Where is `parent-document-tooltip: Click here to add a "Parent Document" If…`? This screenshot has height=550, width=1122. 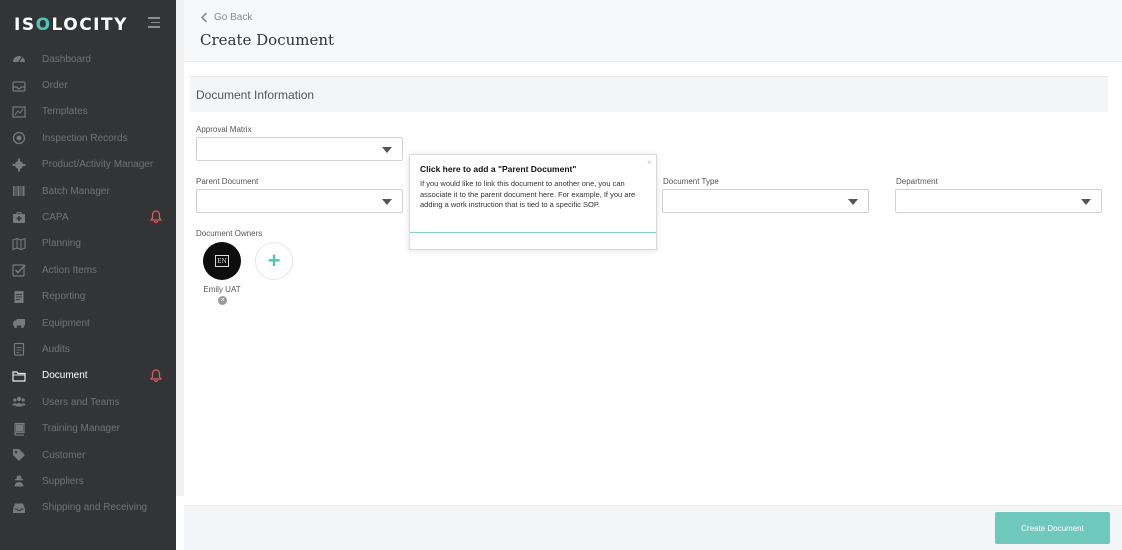 parent-document-tooltip: Click here to add a "Parent Document" If… is located at coordinates (533, 202).